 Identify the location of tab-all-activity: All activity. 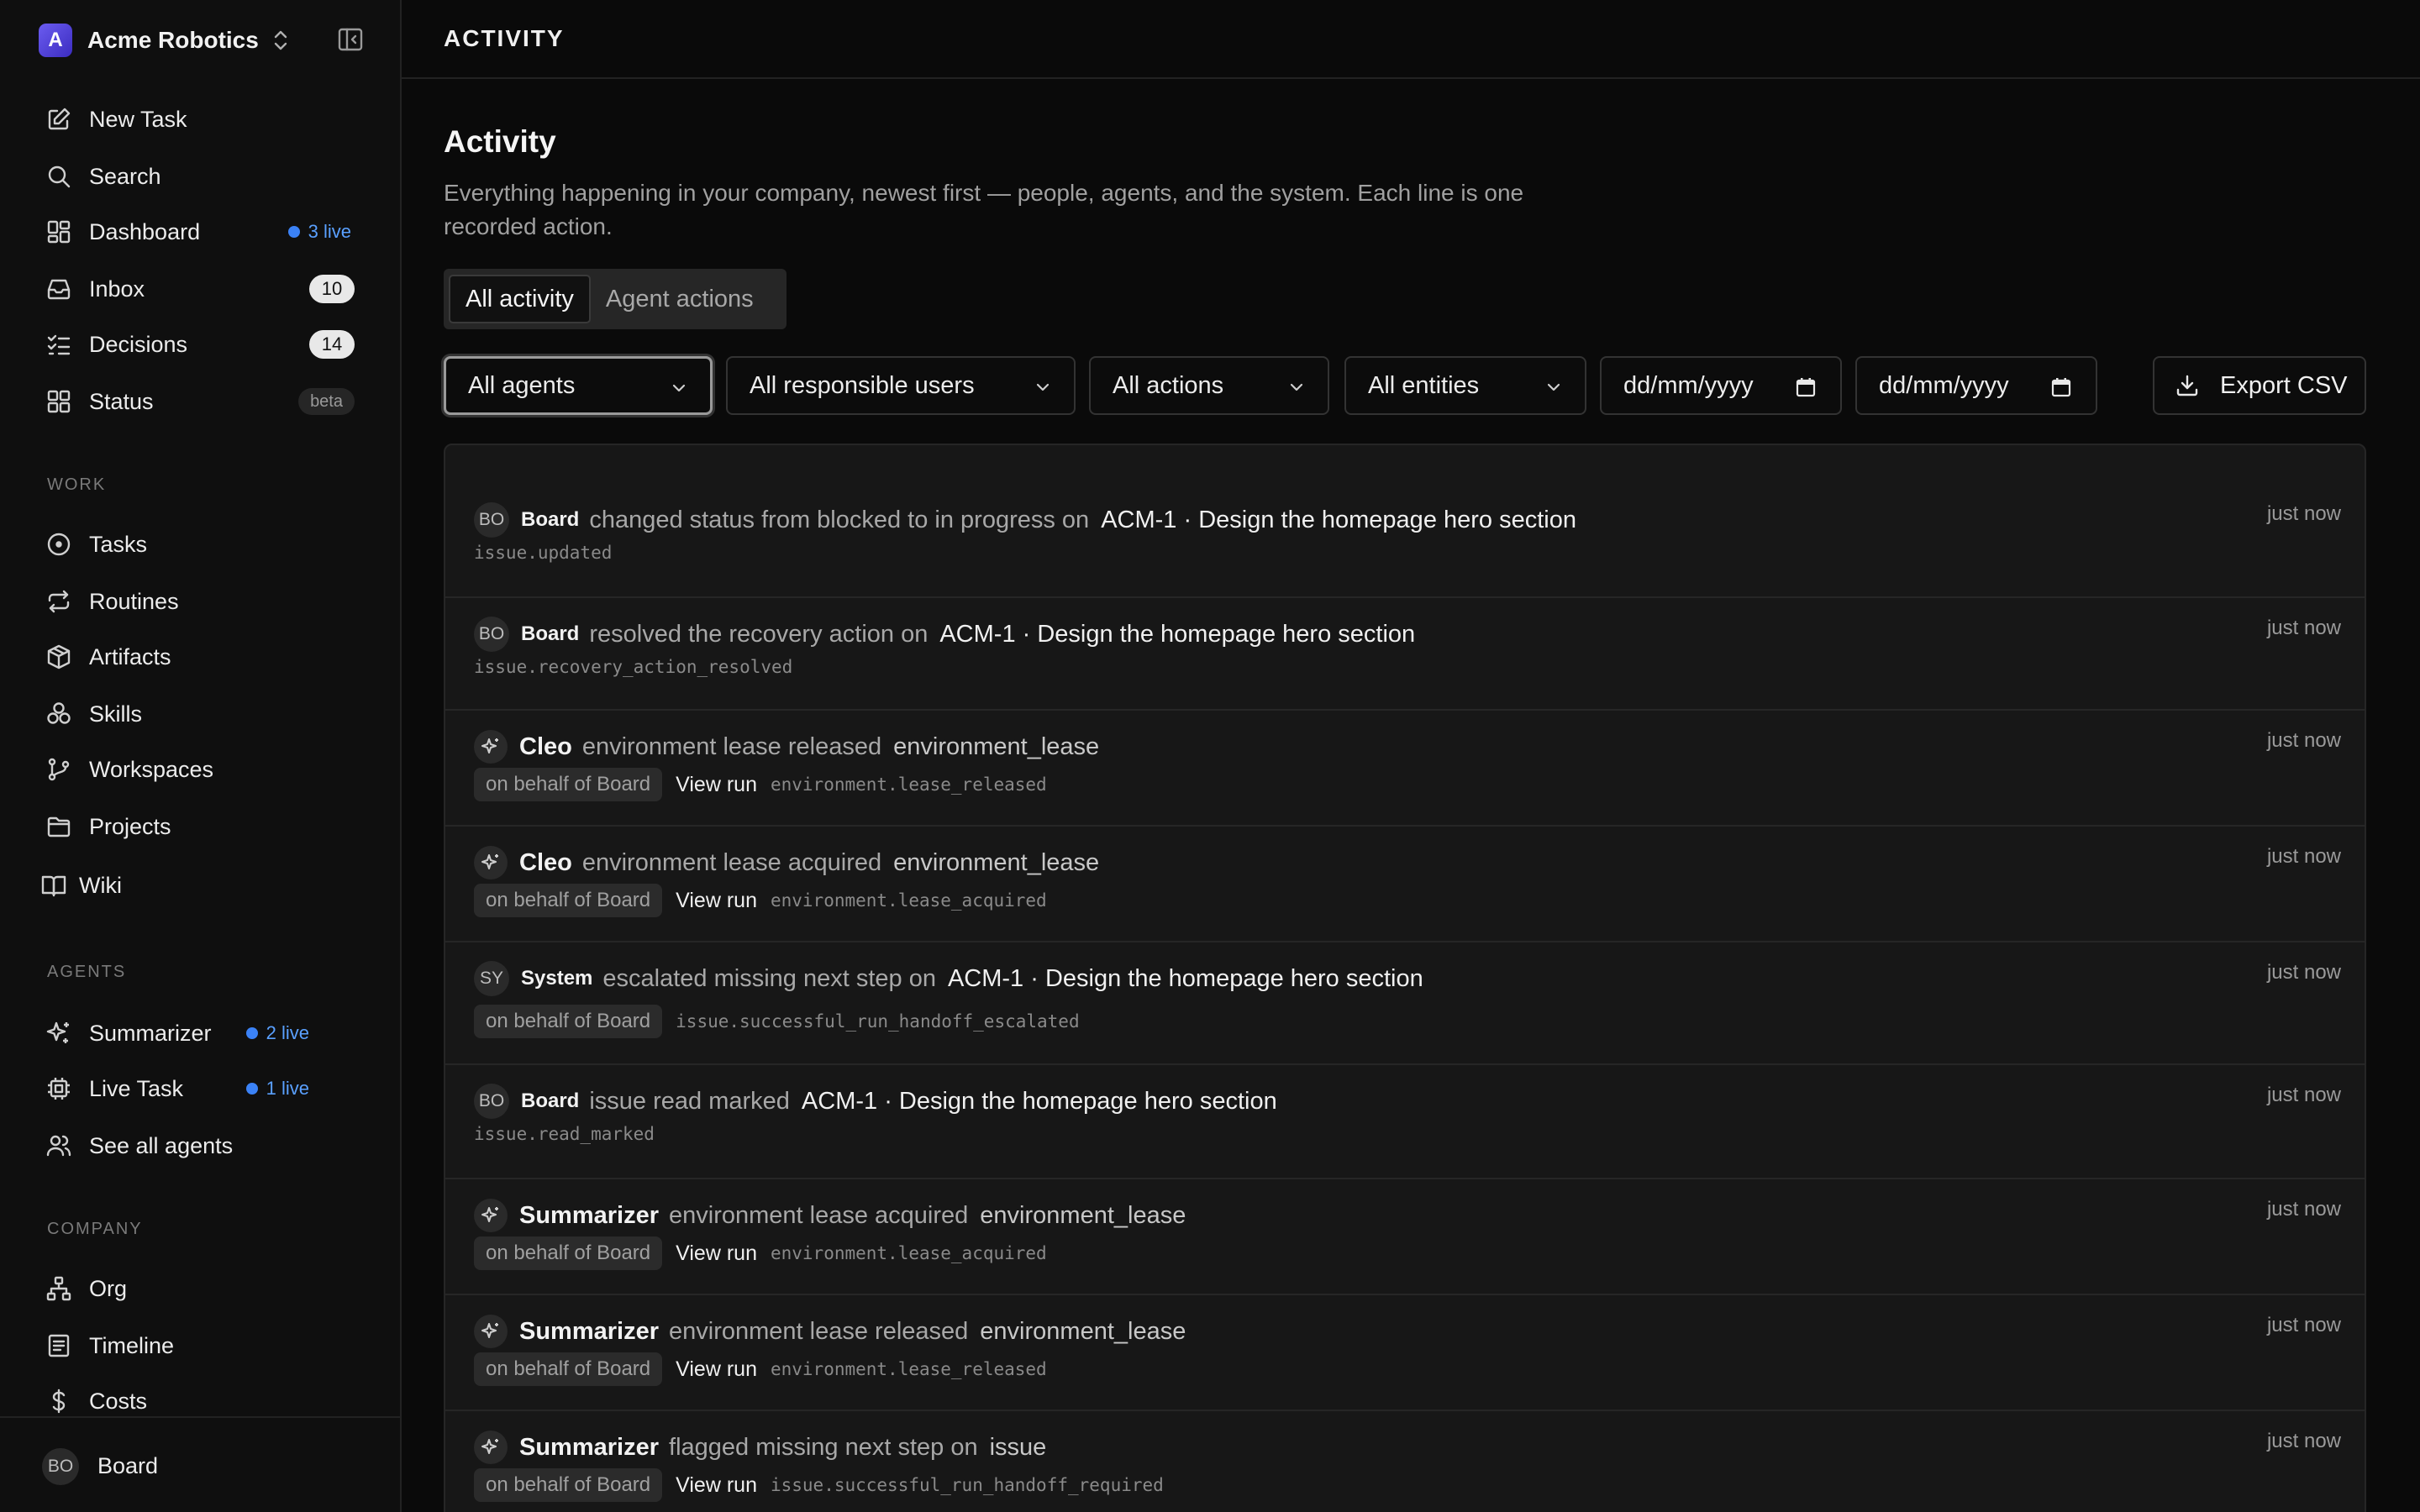
(520, 299).